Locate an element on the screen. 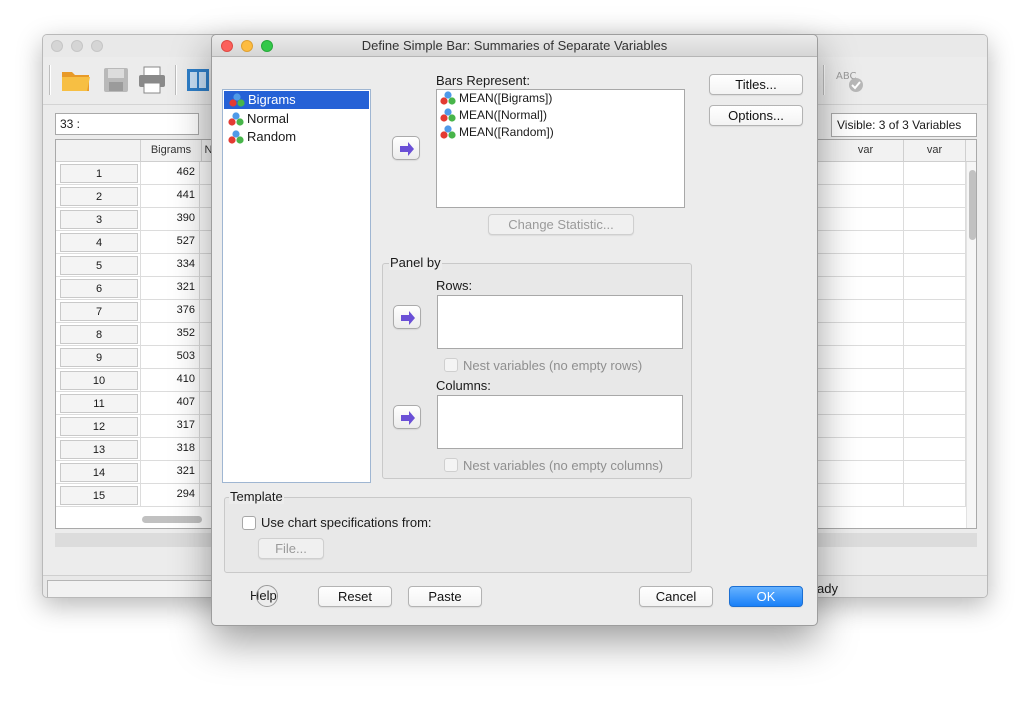  variable-item-normal: Normal is located at coordinates (296, 119).